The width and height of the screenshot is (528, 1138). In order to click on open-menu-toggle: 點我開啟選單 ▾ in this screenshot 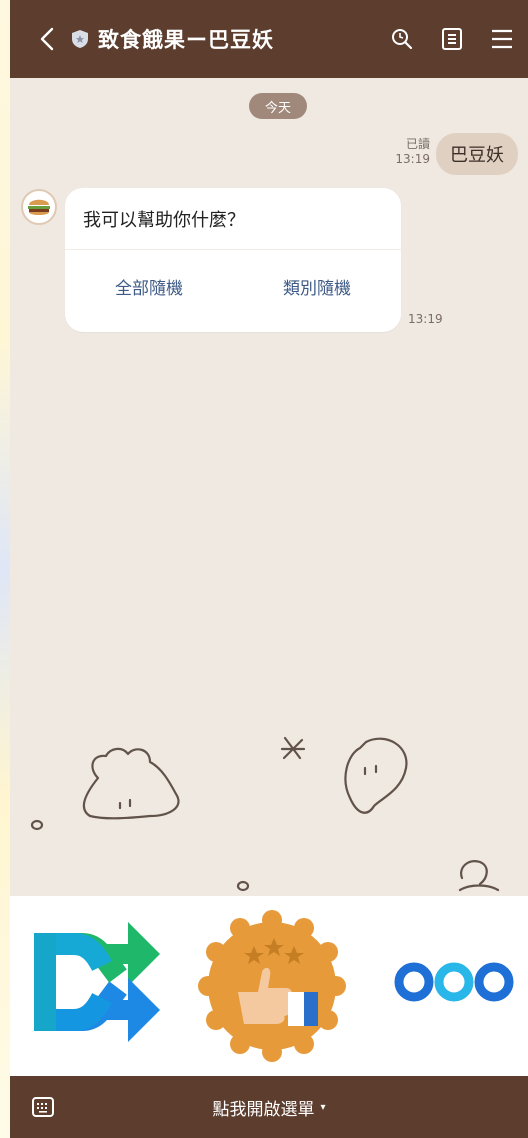, I will do `click(268, 1107)`.